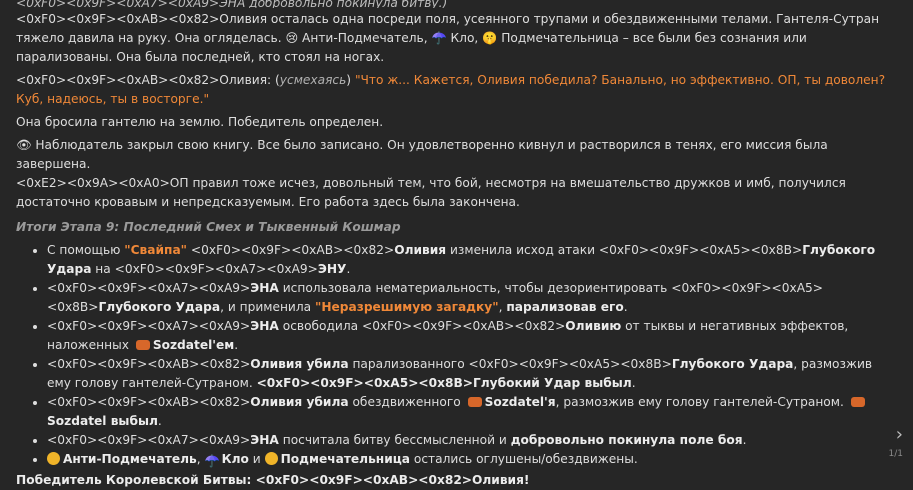  What do you see at coordinates (899, 434) in the screenshot?
I see `chevron-right-icon: ›` at bounding box center [899, 434].